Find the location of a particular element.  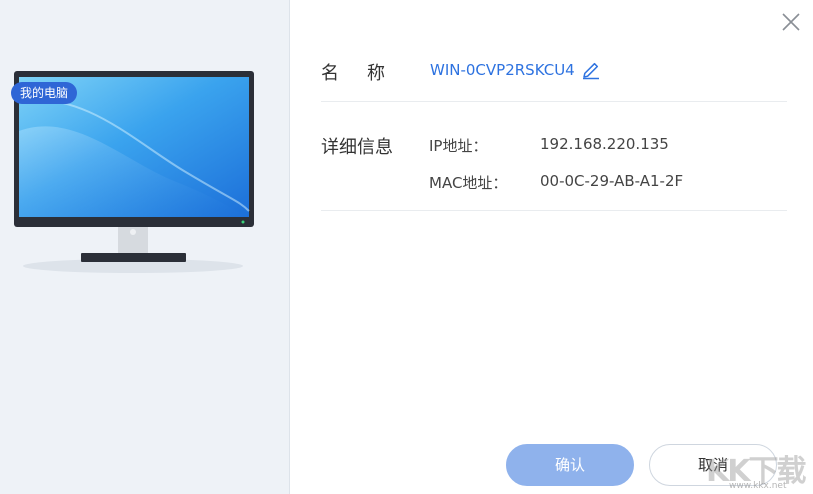

edit-icon is located at coordinates (591, 70).